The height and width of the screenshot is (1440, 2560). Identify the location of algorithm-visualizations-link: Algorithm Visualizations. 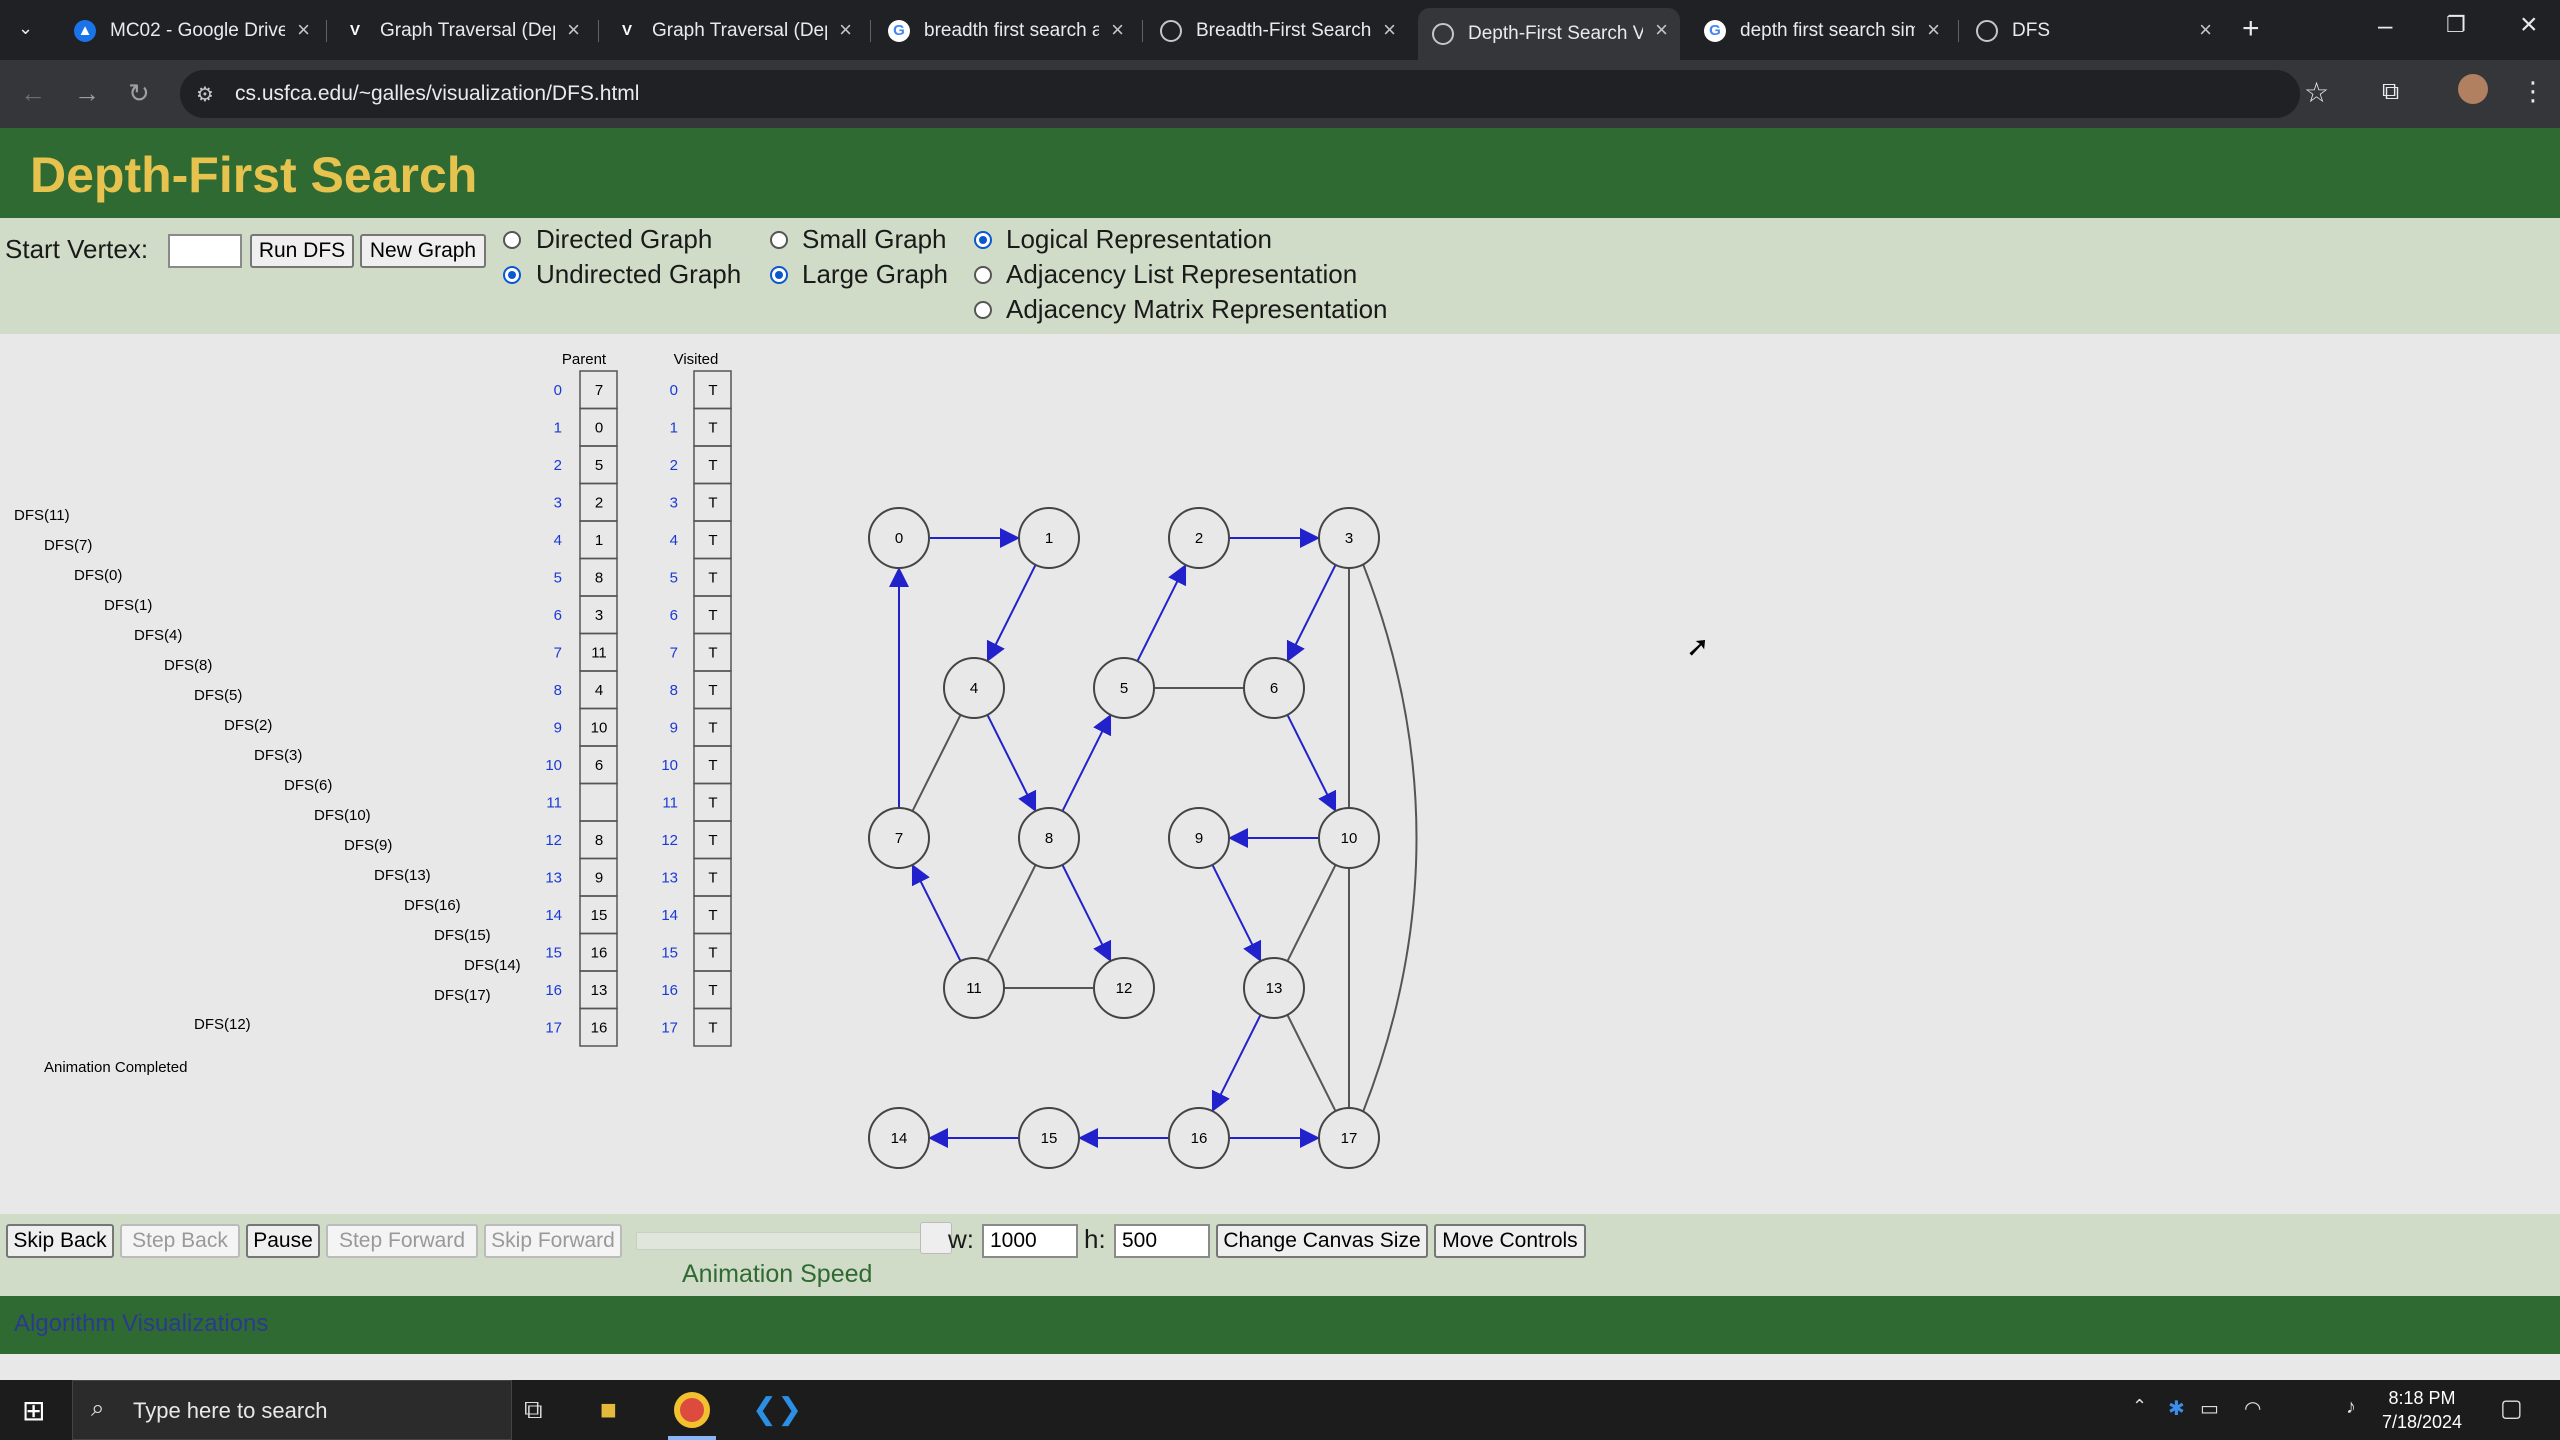
(141, 1324).